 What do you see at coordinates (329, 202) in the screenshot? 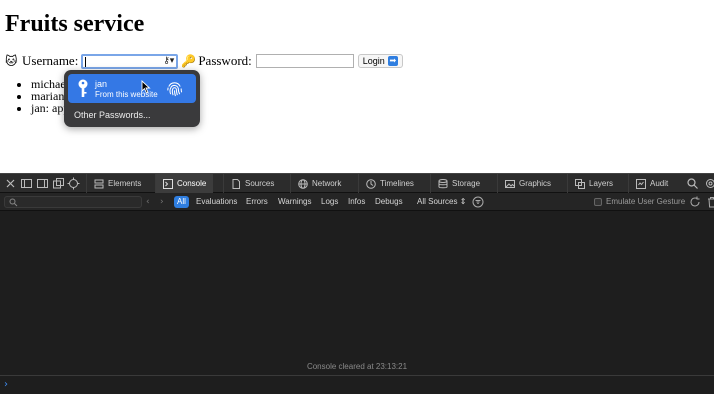
I see `filter-logs: Logs` at bounding box center [329, 202].